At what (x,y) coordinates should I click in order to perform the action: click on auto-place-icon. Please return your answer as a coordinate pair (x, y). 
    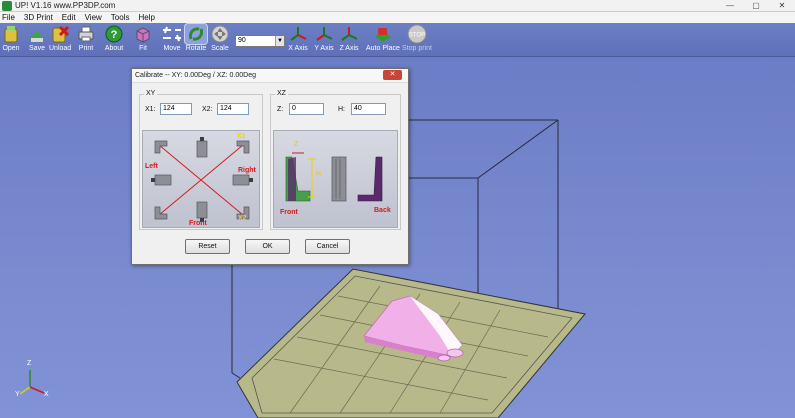
    Looking at the image, I should click on (383, 34).